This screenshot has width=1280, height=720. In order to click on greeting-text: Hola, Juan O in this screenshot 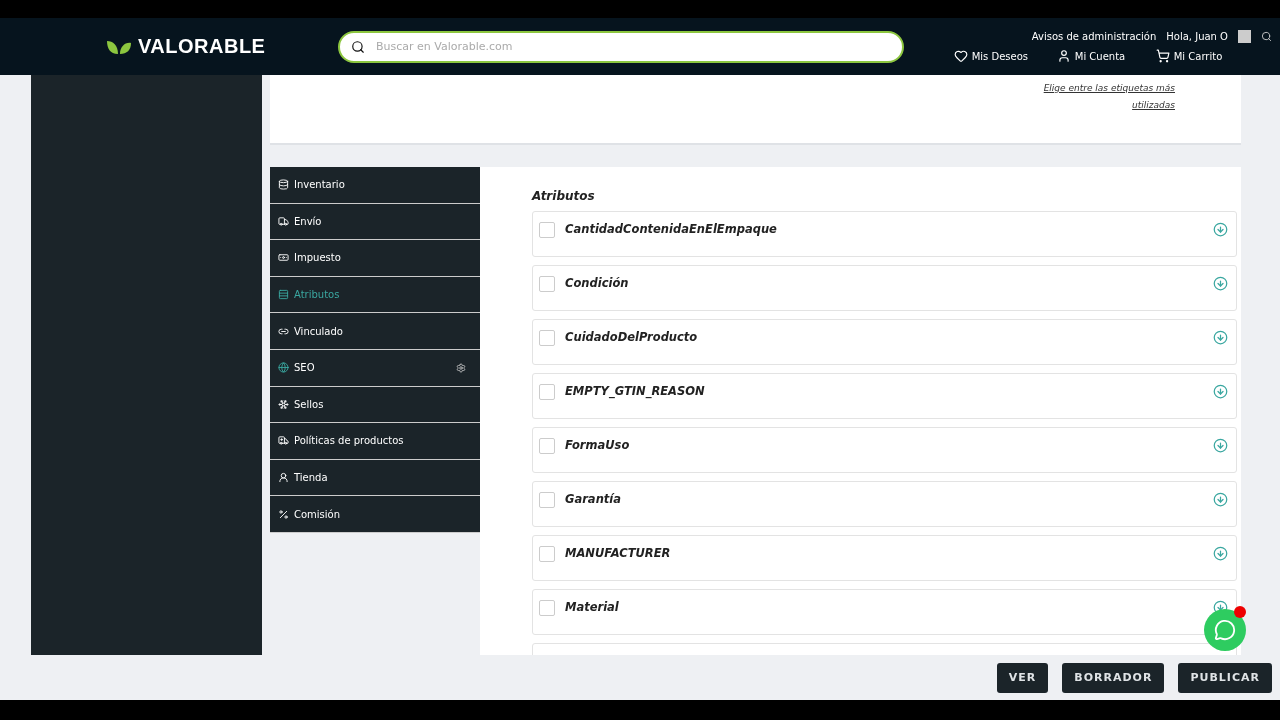, I will do `click(1197, 36)`.